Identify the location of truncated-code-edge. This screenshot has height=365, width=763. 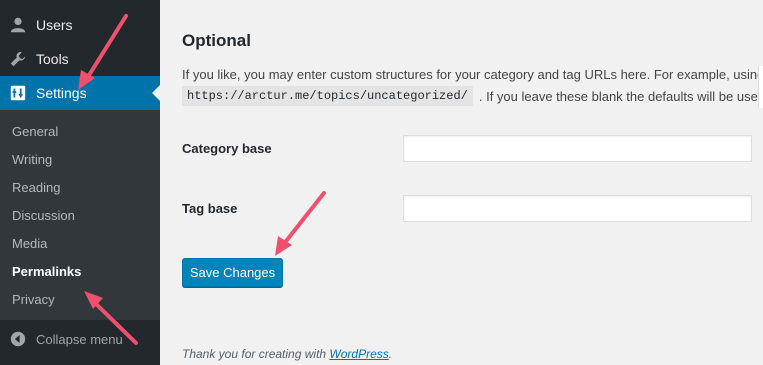
(760, 87).